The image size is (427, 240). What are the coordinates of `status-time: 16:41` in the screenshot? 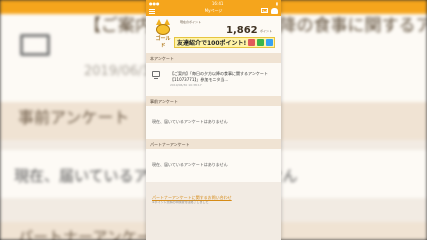 It's located at (217, 3).